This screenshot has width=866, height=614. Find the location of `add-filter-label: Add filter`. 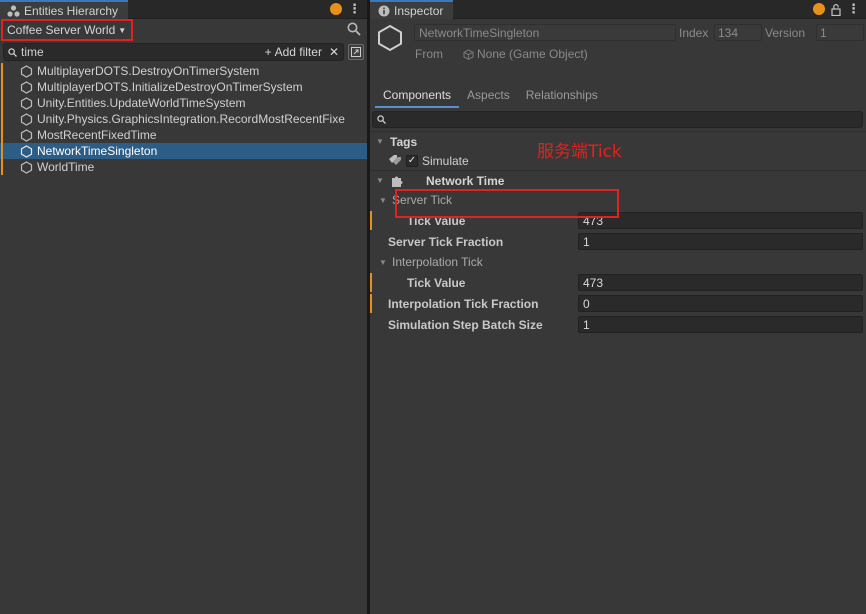

add-filter-label: Add filter is located at coordinates (298, 52).